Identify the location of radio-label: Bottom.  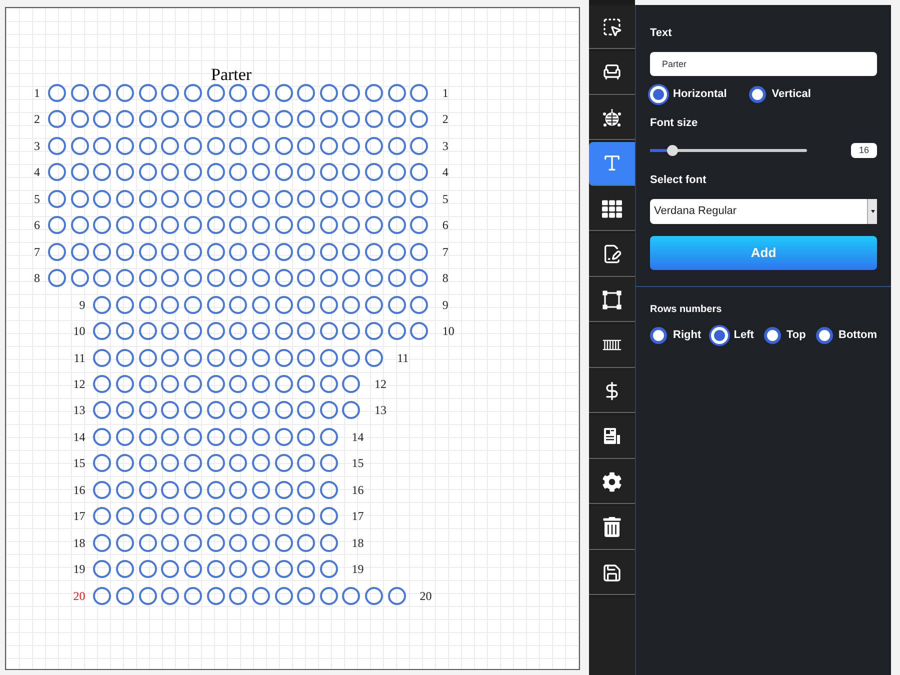
(857, 335).